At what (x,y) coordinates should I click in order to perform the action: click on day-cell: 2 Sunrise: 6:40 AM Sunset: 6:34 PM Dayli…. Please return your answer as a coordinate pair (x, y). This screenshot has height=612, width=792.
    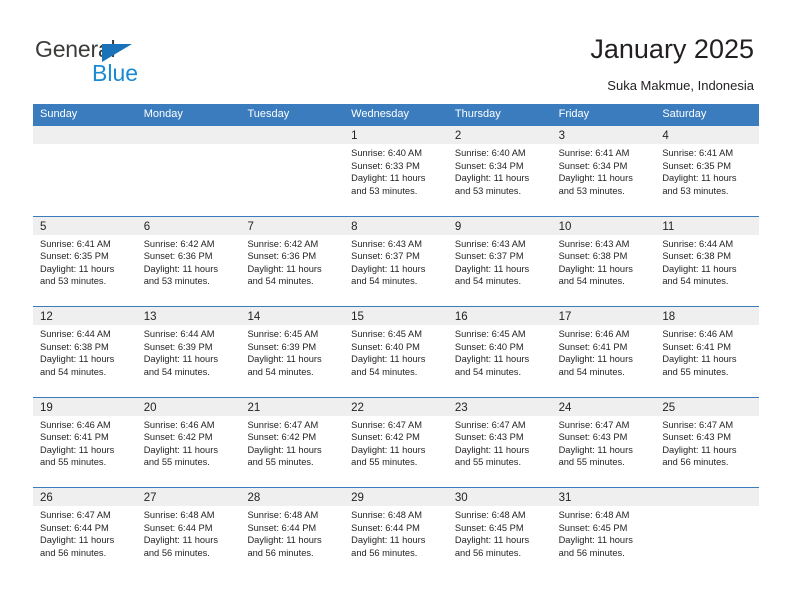
    Looking at the image, I should click on (499, 171).